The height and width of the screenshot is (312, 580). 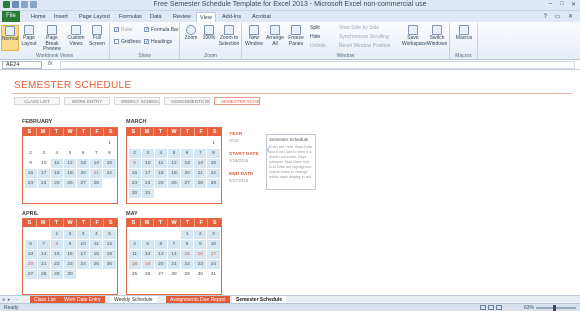 I want to click on day-cell: 19, so click(x=174, y=173).